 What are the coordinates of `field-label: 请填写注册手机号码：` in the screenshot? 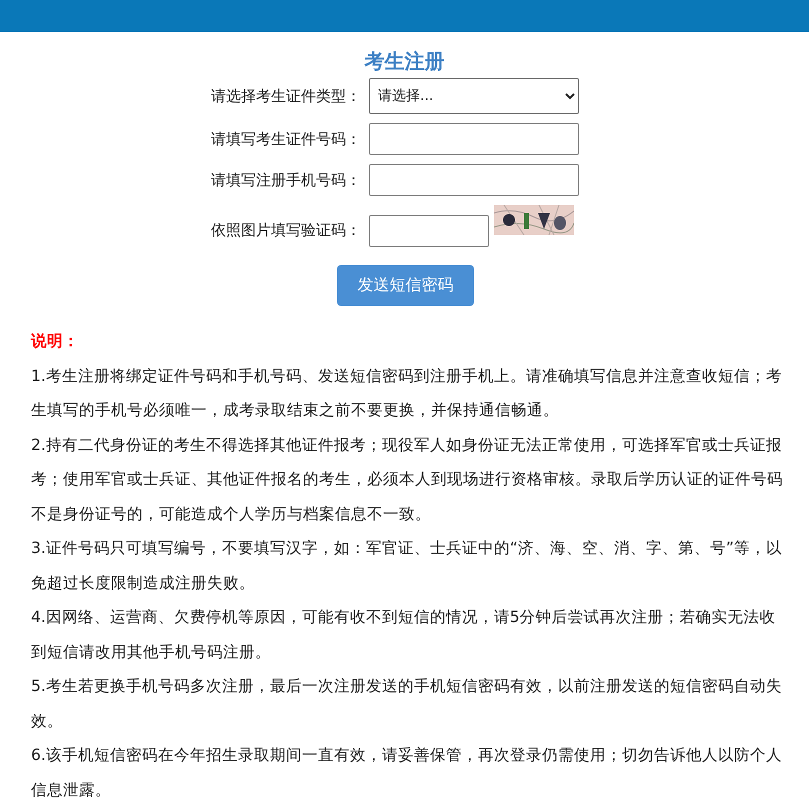 It's located at (286, 180).